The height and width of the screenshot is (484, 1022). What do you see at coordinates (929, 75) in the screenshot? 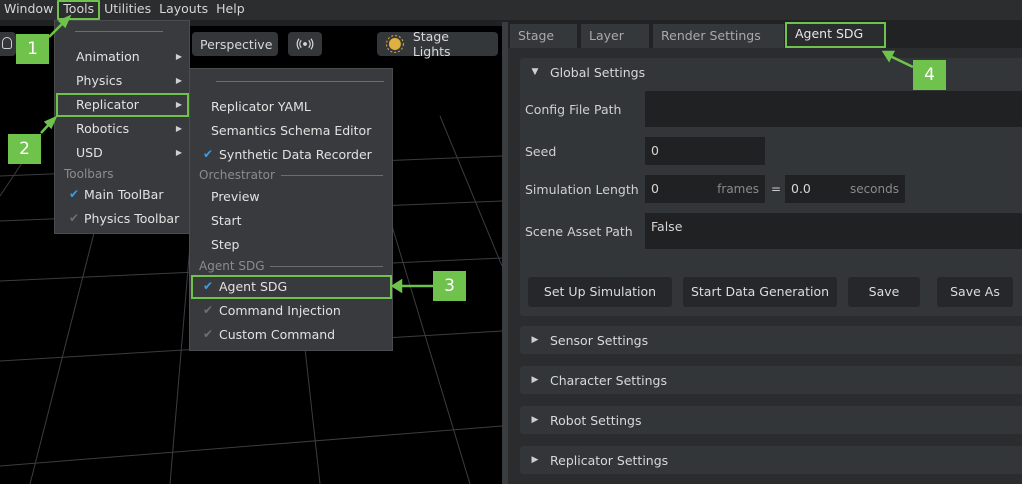
I see `callout-4: 4` at bounding box center [929, 75].